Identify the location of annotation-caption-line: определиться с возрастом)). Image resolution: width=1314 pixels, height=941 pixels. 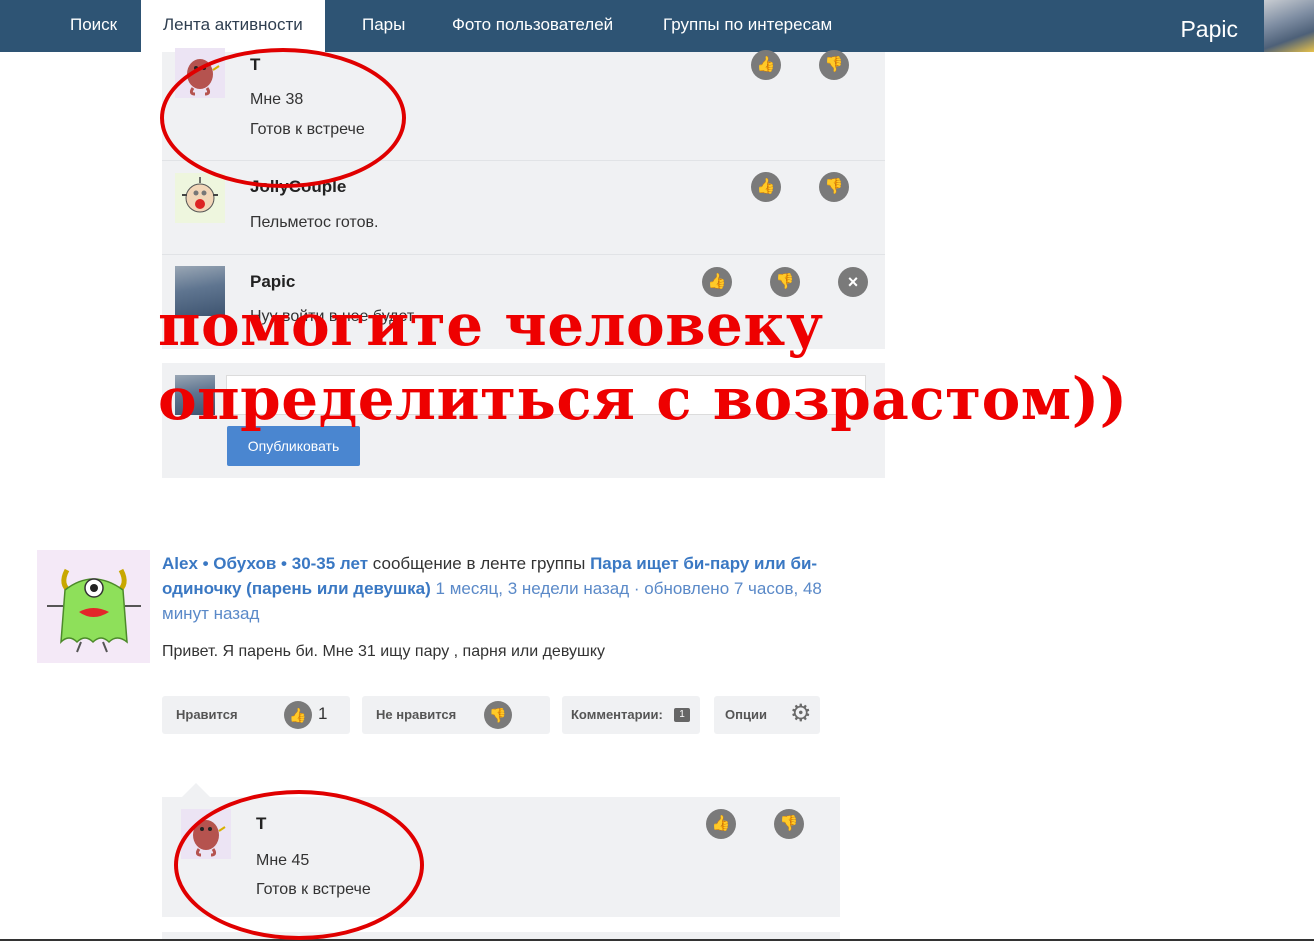
(643, 399).